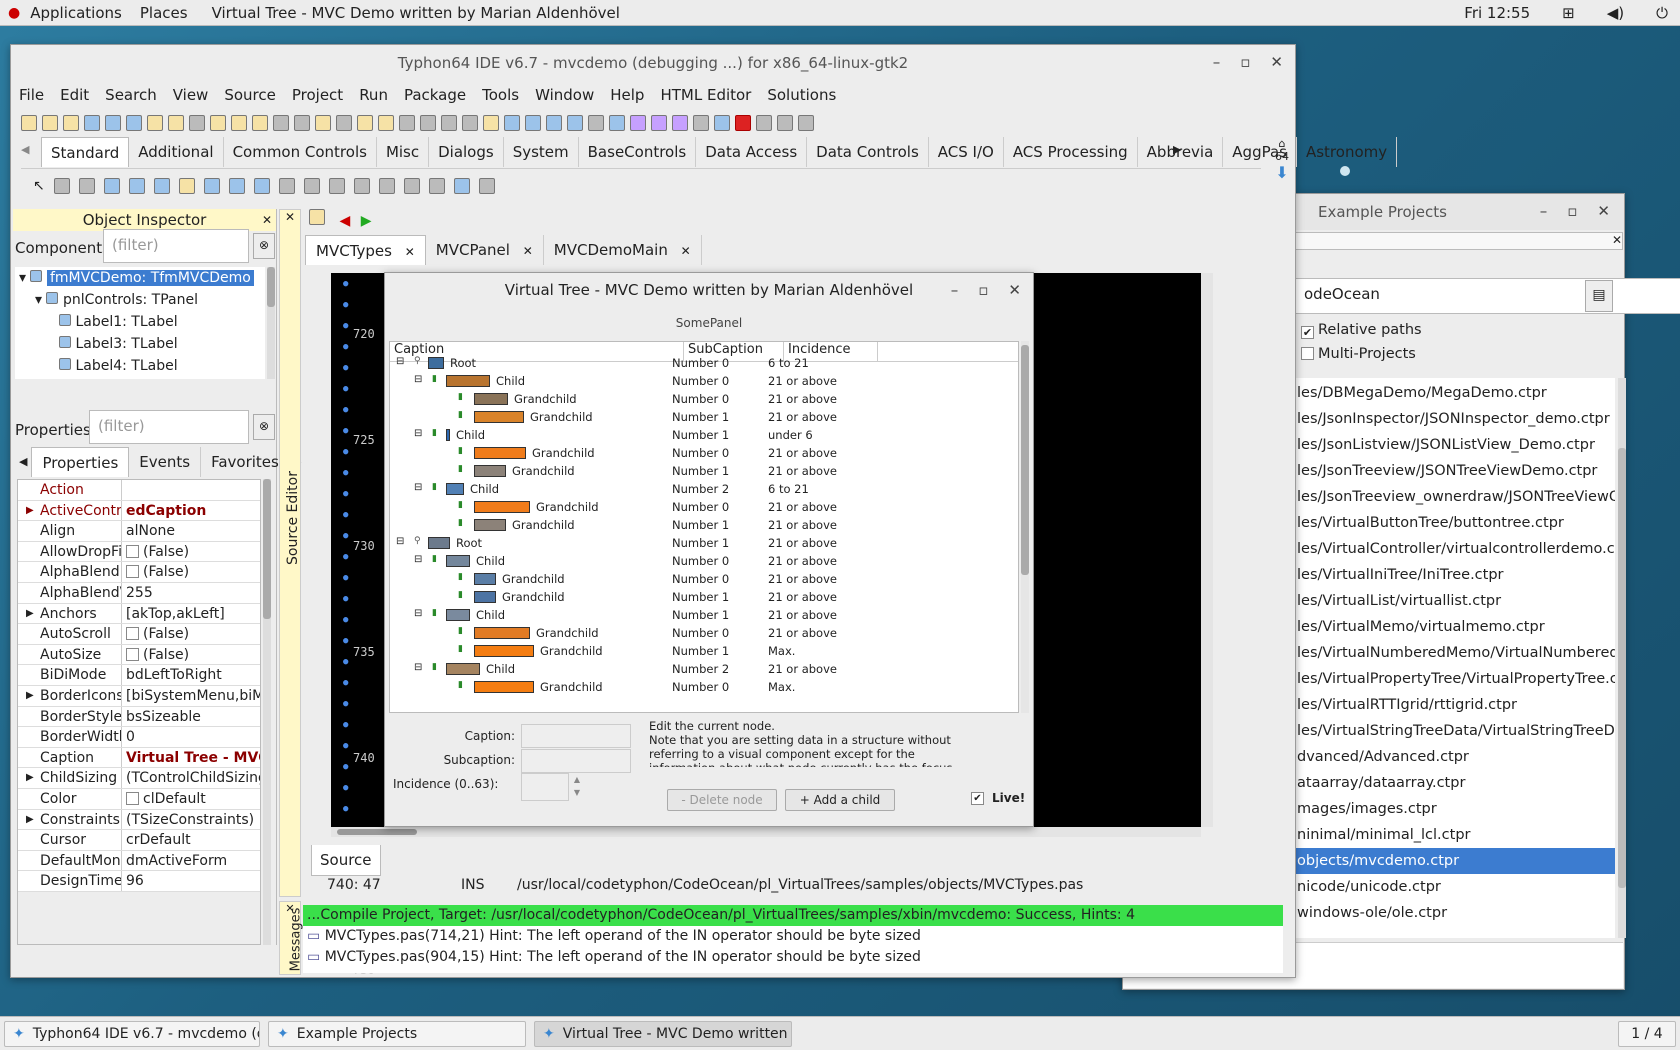  Describe the element at coordinates (365, 123) in the screenshot. I see `units-icon` at that location.